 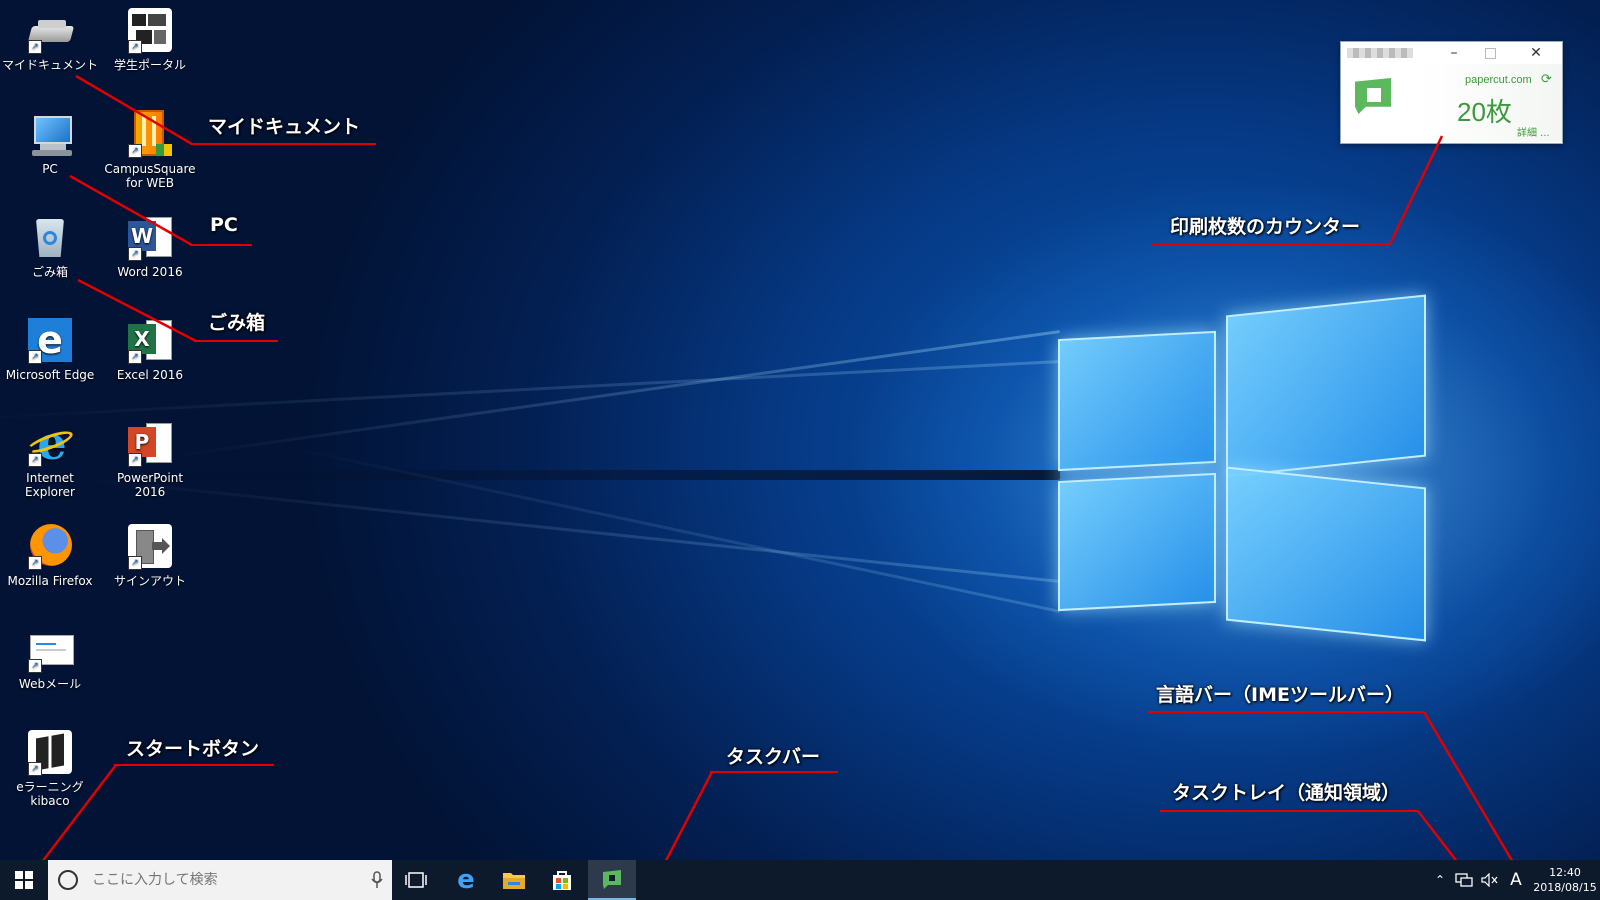 I want to click on task-view-icon, so click(x=416, y=880).